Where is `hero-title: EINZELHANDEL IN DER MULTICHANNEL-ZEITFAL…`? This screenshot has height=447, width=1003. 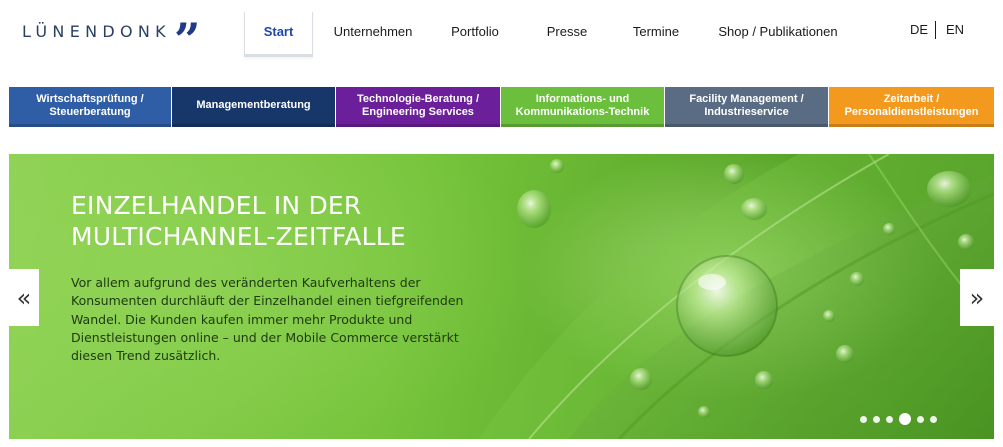
hero-title: EINZELHANDEL IN DER MULTICHANNEL-ZEITFAL… is located at coordinates (238, 221).